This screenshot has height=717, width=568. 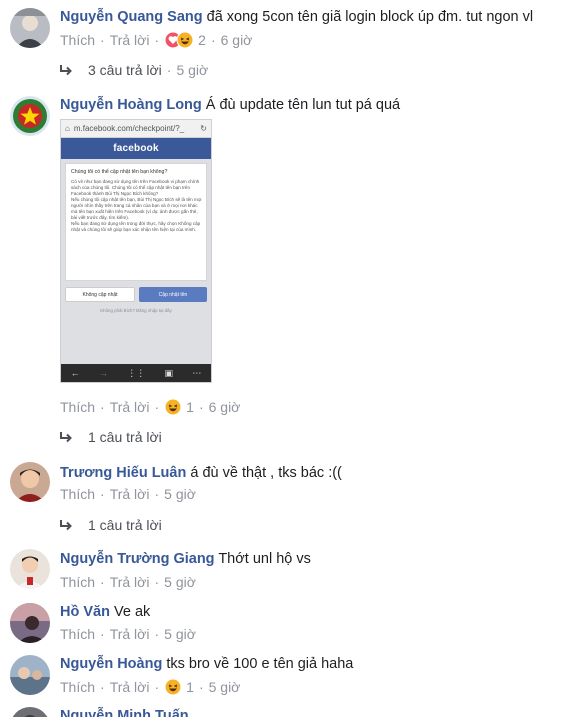 I want to click on reaction-summary: 2, so click(x=185, y=40).